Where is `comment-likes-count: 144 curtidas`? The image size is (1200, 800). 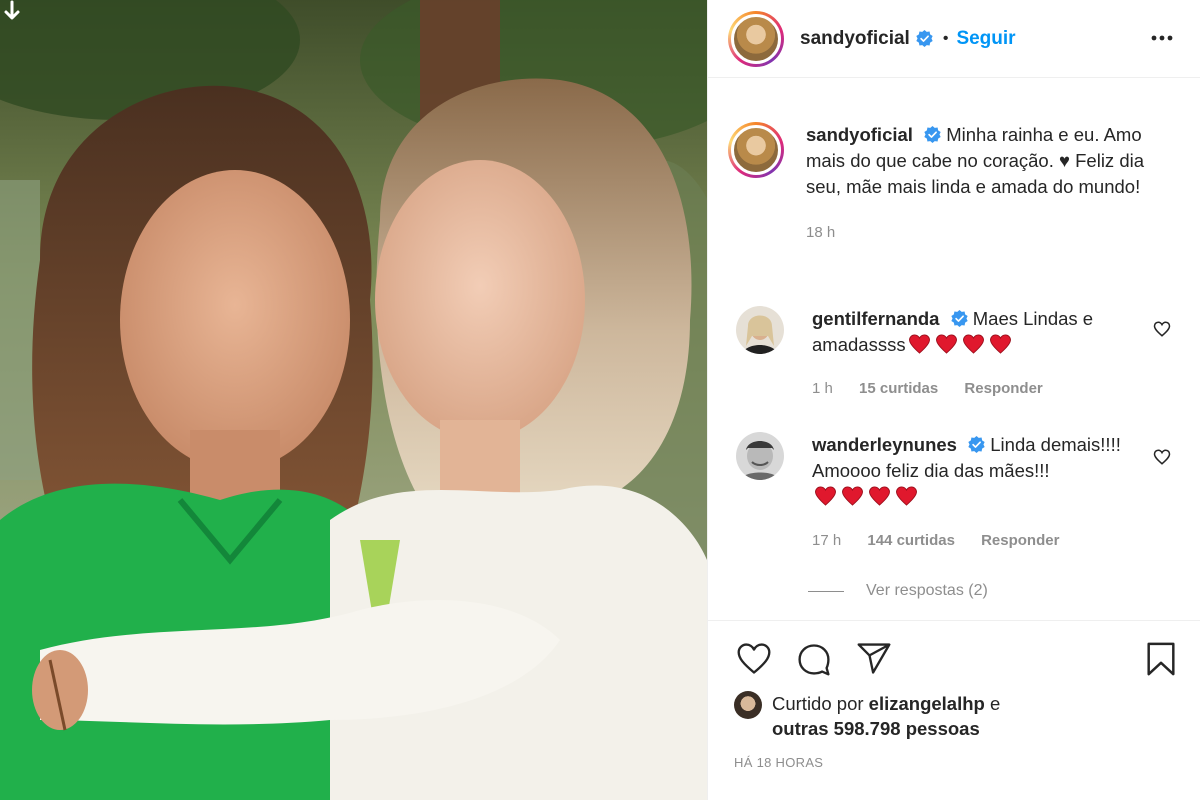 comment-likes-count: 144 curtidas is located at coordinates (911, 540).